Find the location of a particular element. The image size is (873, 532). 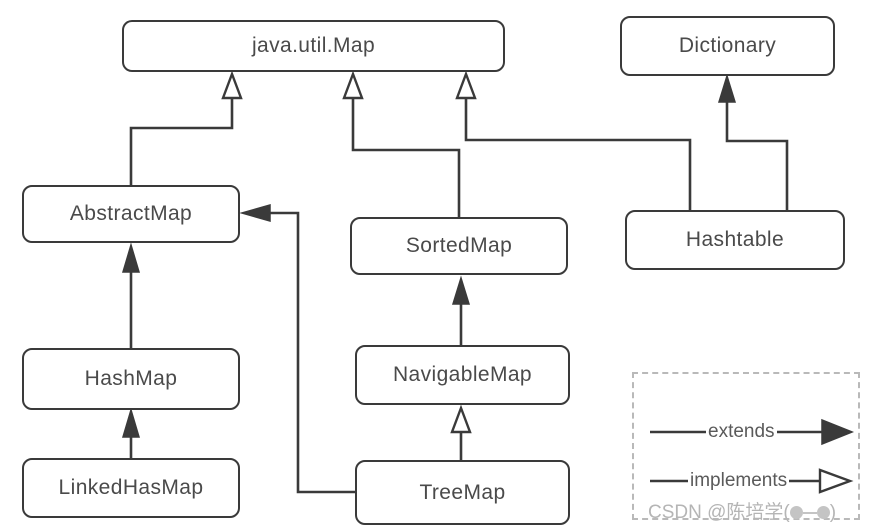

class-box-abstractmap: AbstractMap is located at coordinates (131, 214).